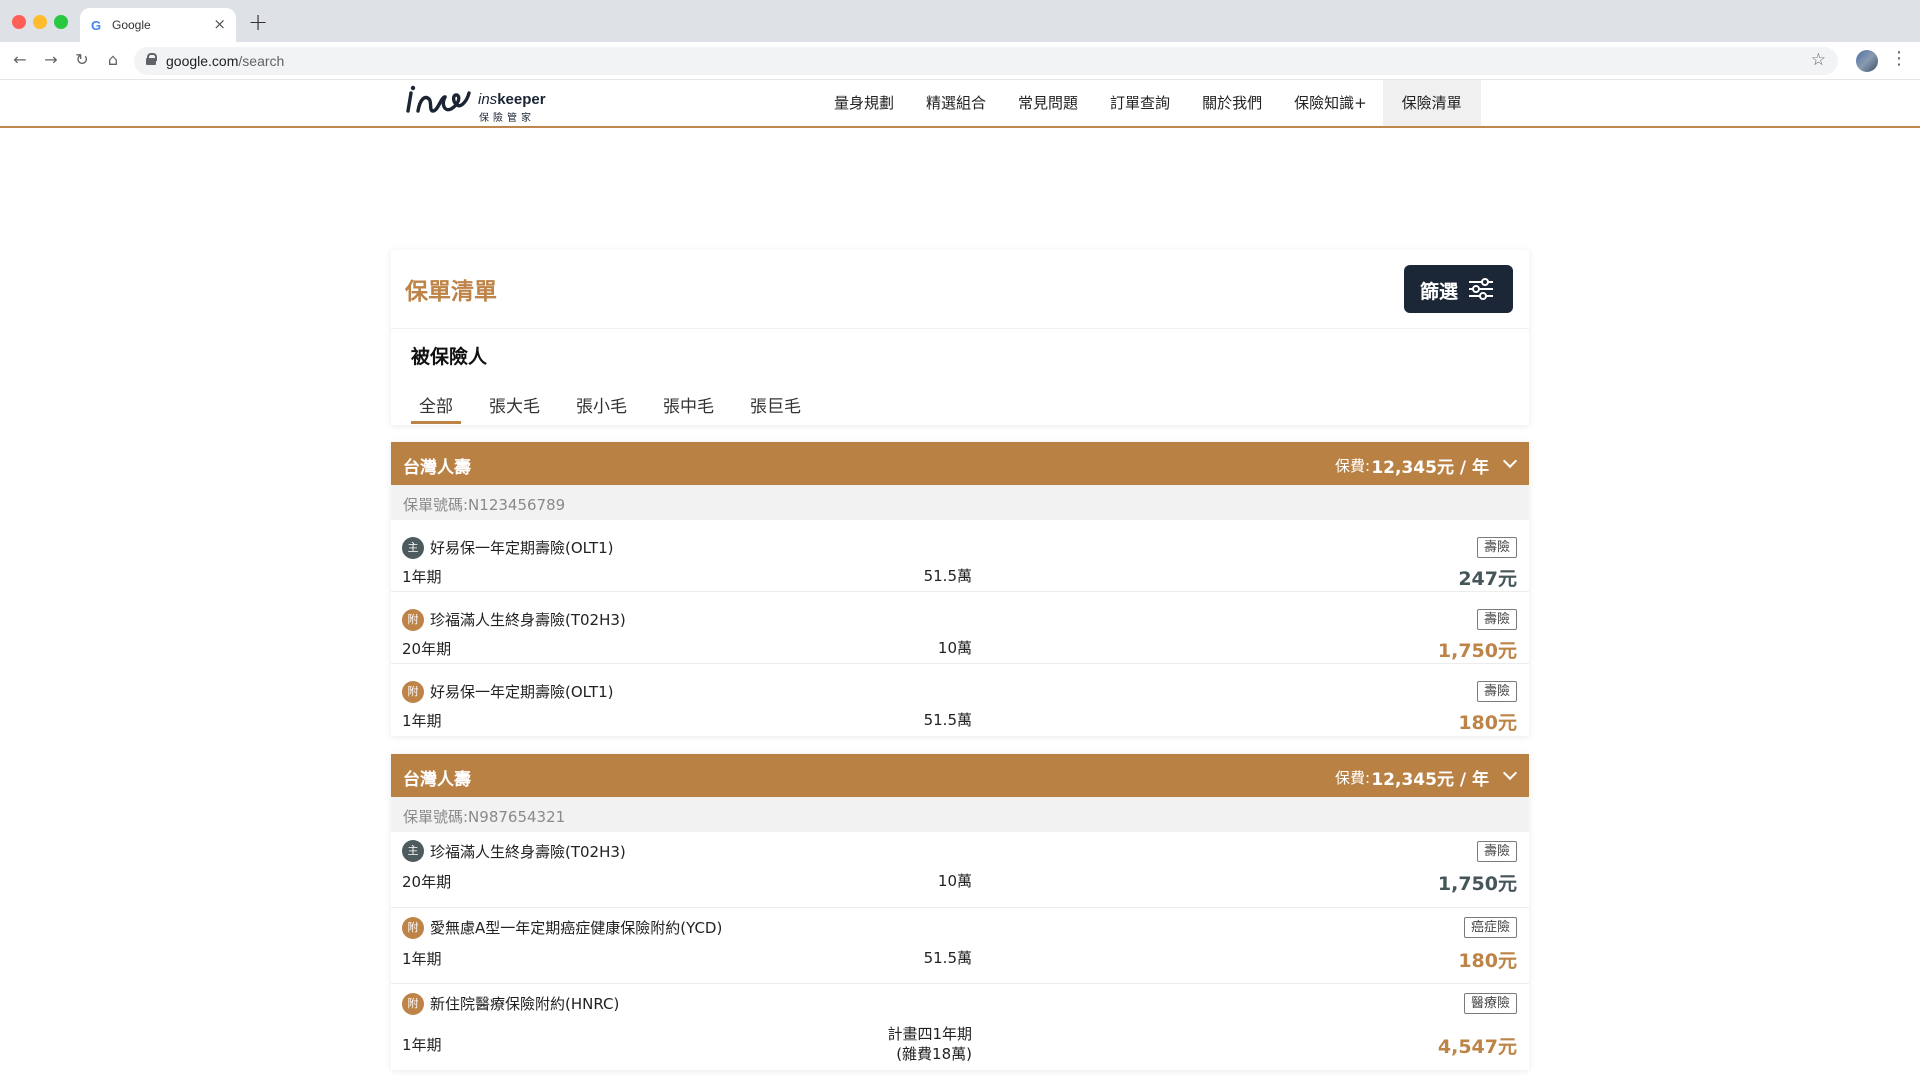 This screenshot has height=1080, width=1920. I want to click on browser-tab: G Google ×, so click(158, 25).